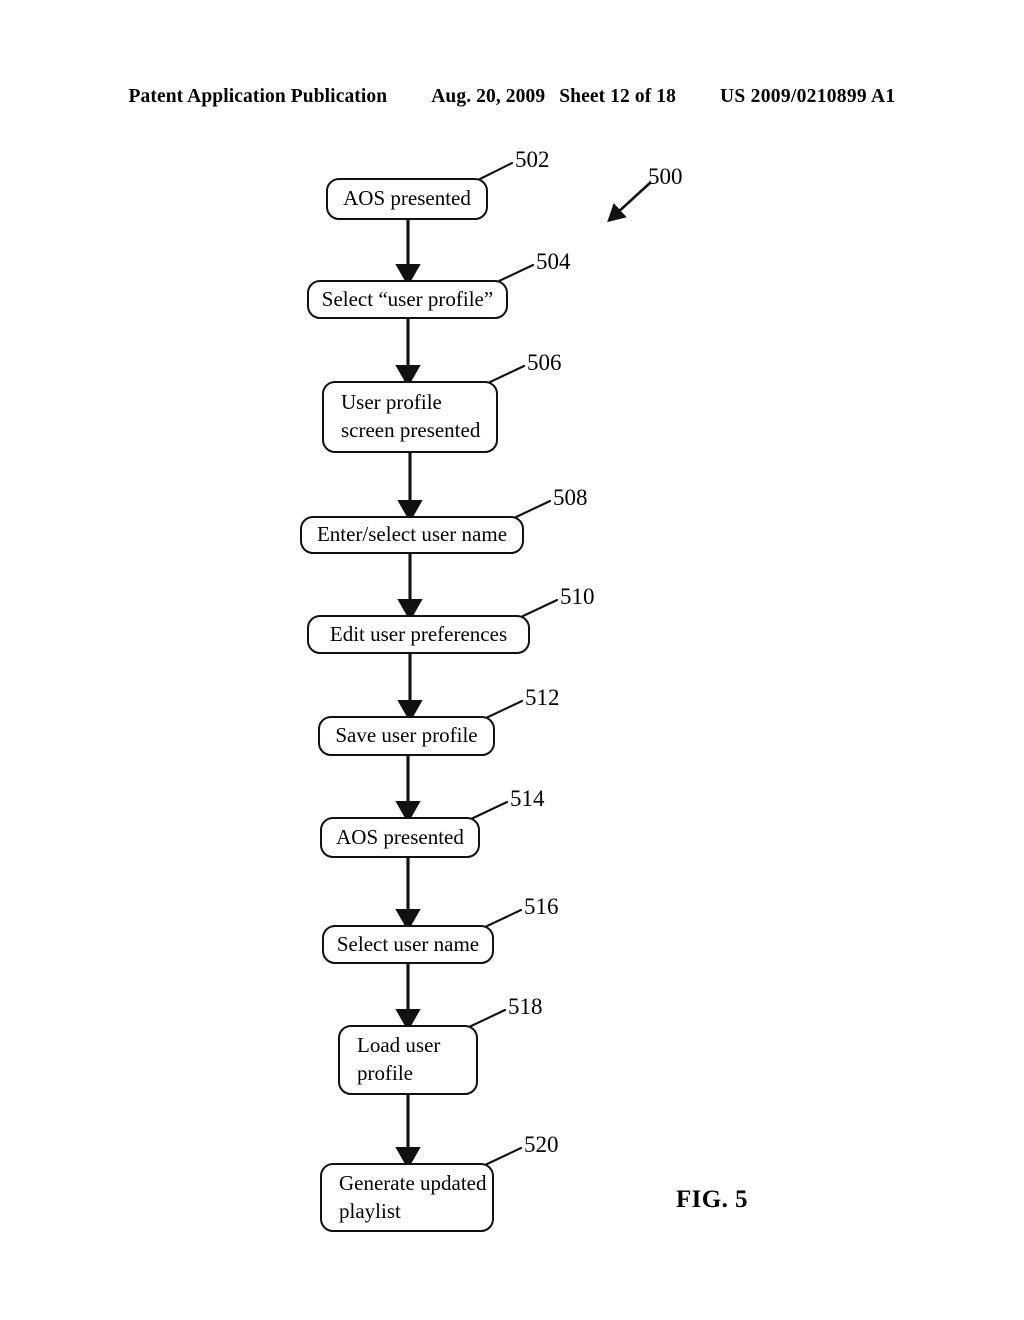  I want to click on flow-node-506-line1: User profile, so click(391, 402).